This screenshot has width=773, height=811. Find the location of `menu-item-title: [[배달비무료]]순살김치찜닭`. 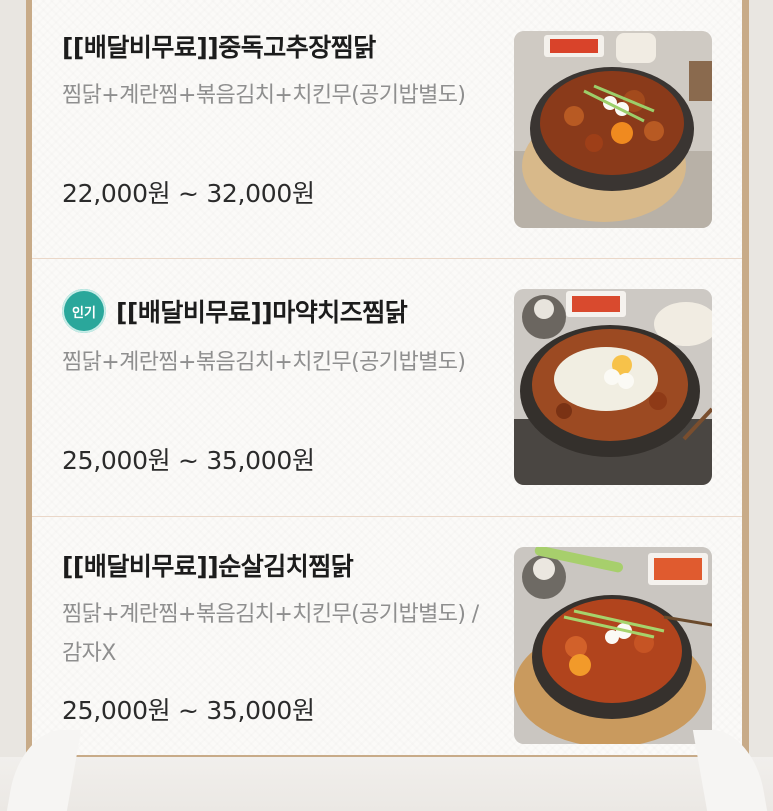

menu-item-title: [[배달비무료]]순살김치찜닭 is located at coordinates (208, 566).